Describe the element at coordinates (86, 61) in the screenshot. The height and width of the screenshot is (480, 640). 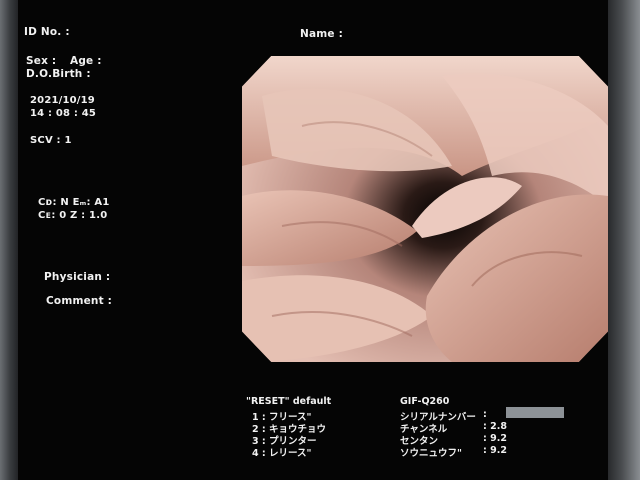
I see `age-label: Age :` at that location.